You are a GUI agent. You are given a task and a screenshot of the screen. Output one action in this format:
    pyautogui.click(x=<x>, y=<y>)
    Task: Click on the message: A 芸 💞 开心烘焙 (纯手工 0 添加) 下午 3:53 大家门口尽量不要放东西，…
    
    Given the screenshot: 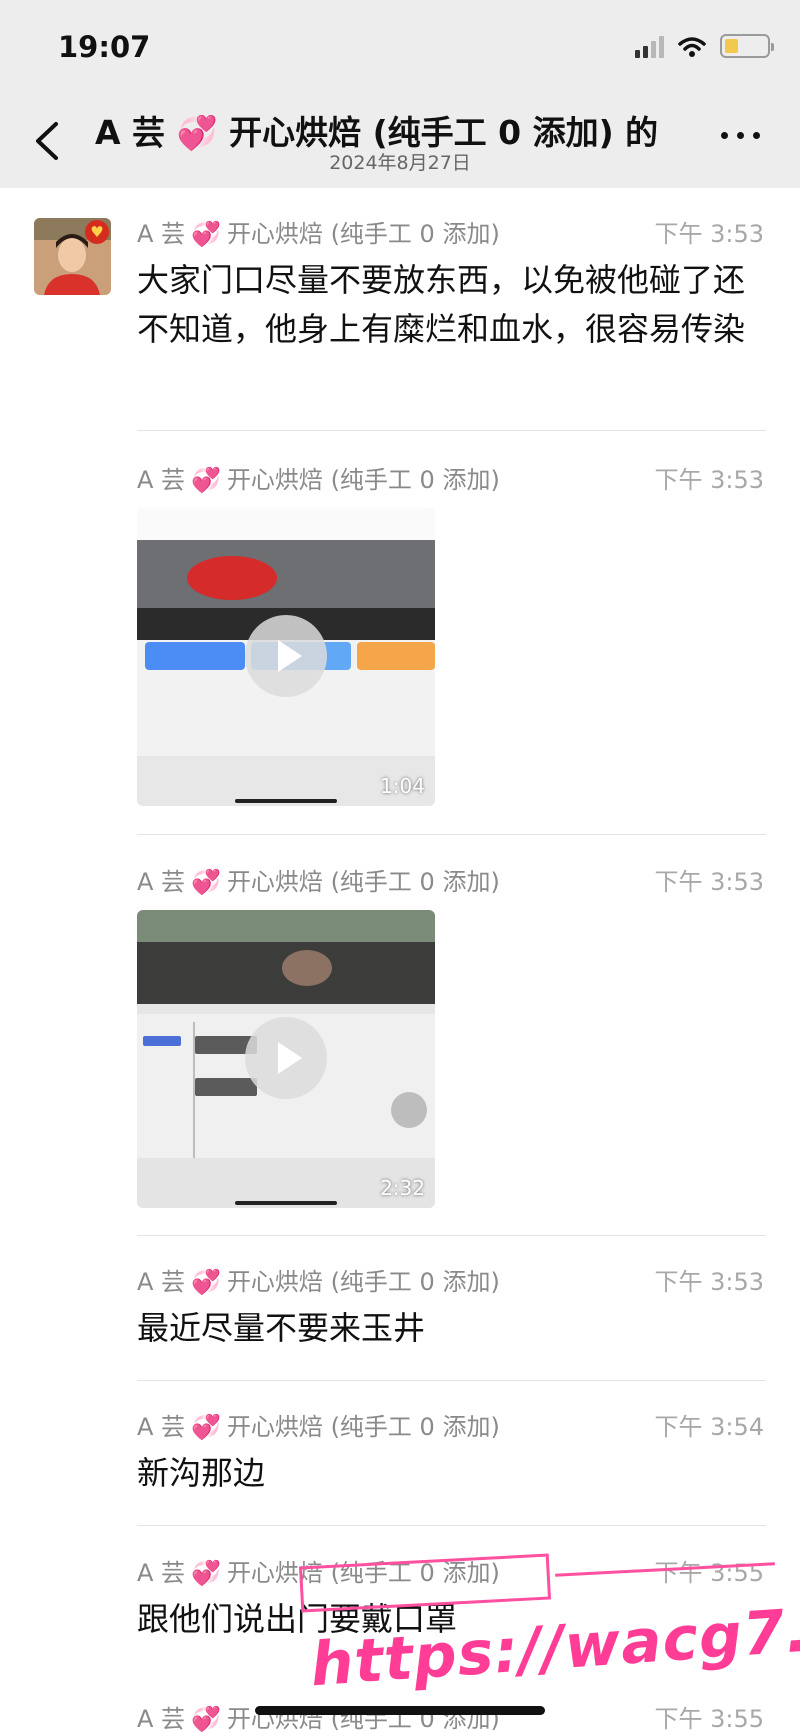 What is the action you would take?
    pyautogui.click(x=451, y=284)
    